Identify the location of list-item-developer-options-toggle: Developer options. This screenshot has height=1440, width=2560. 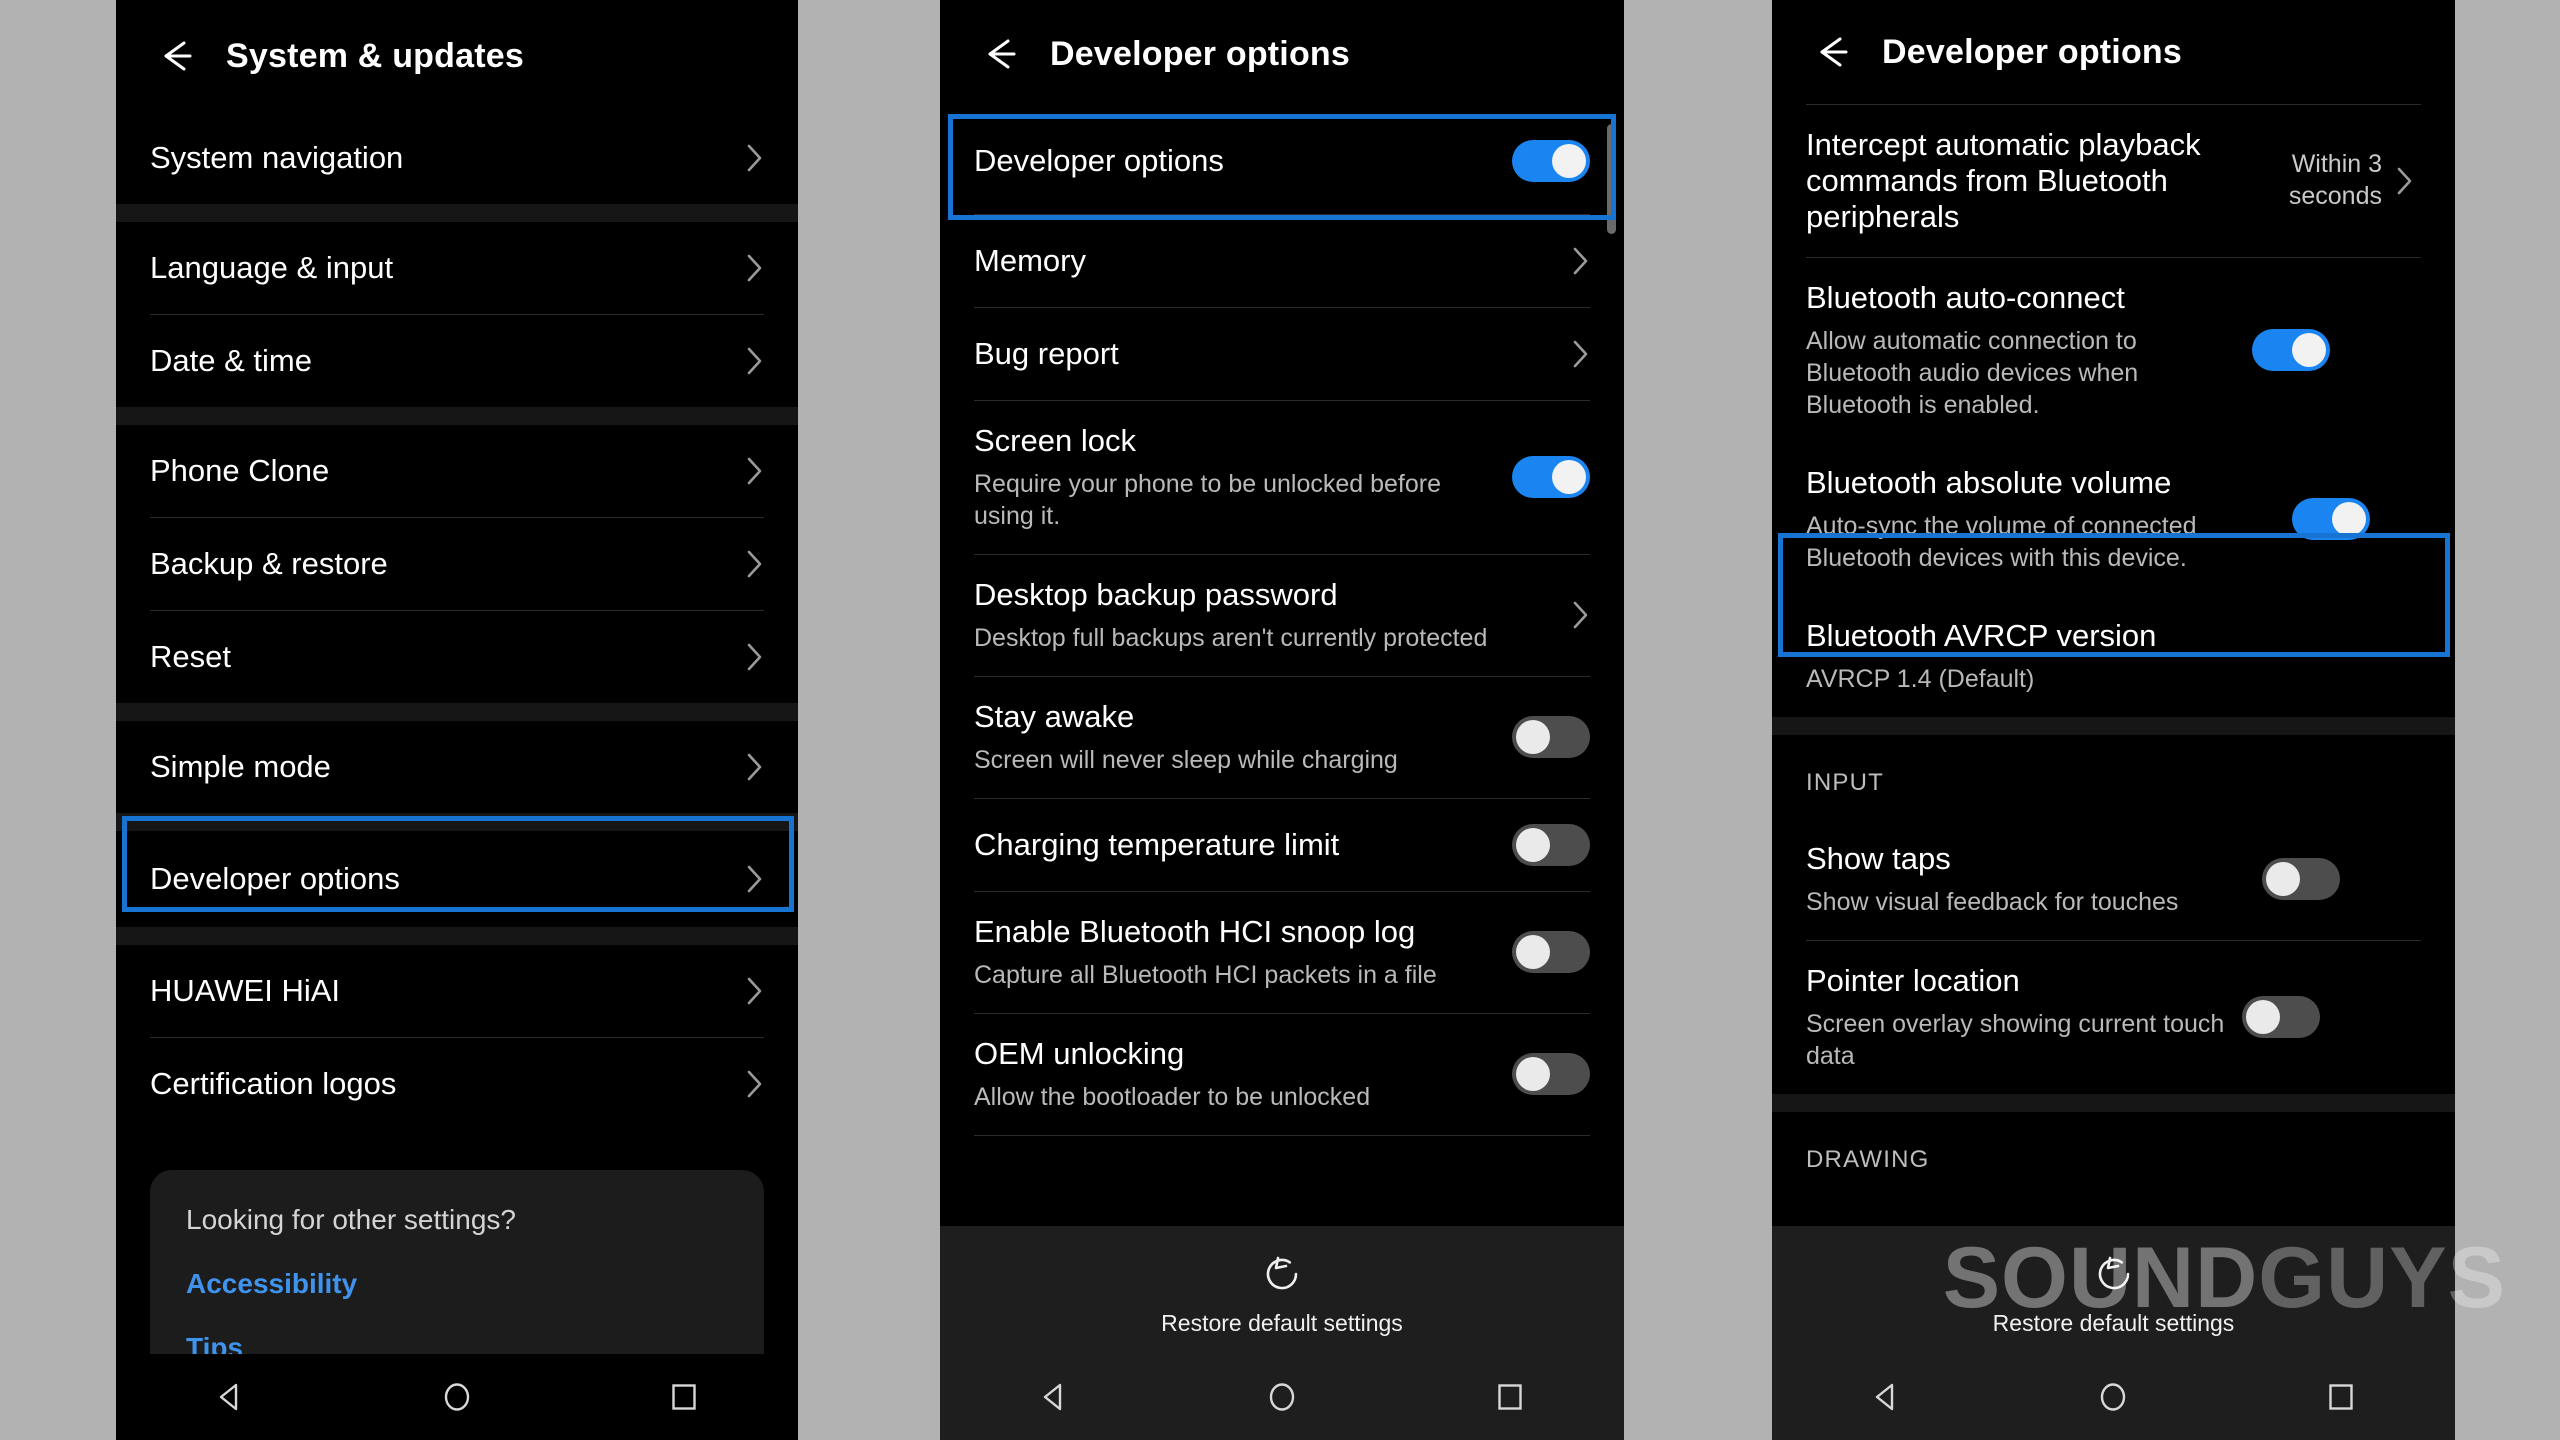
(1282, 161).